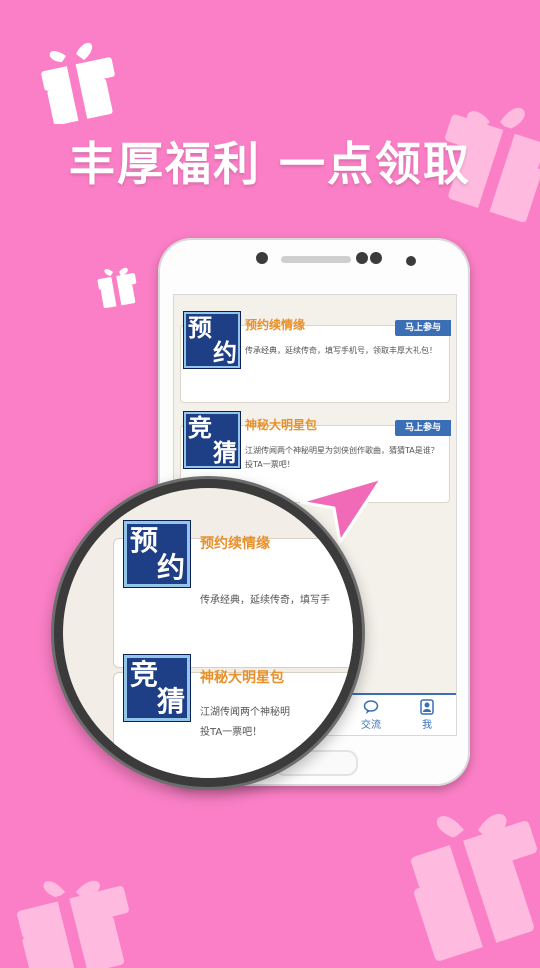  I want to click on phone-camera, so click(262, 258).